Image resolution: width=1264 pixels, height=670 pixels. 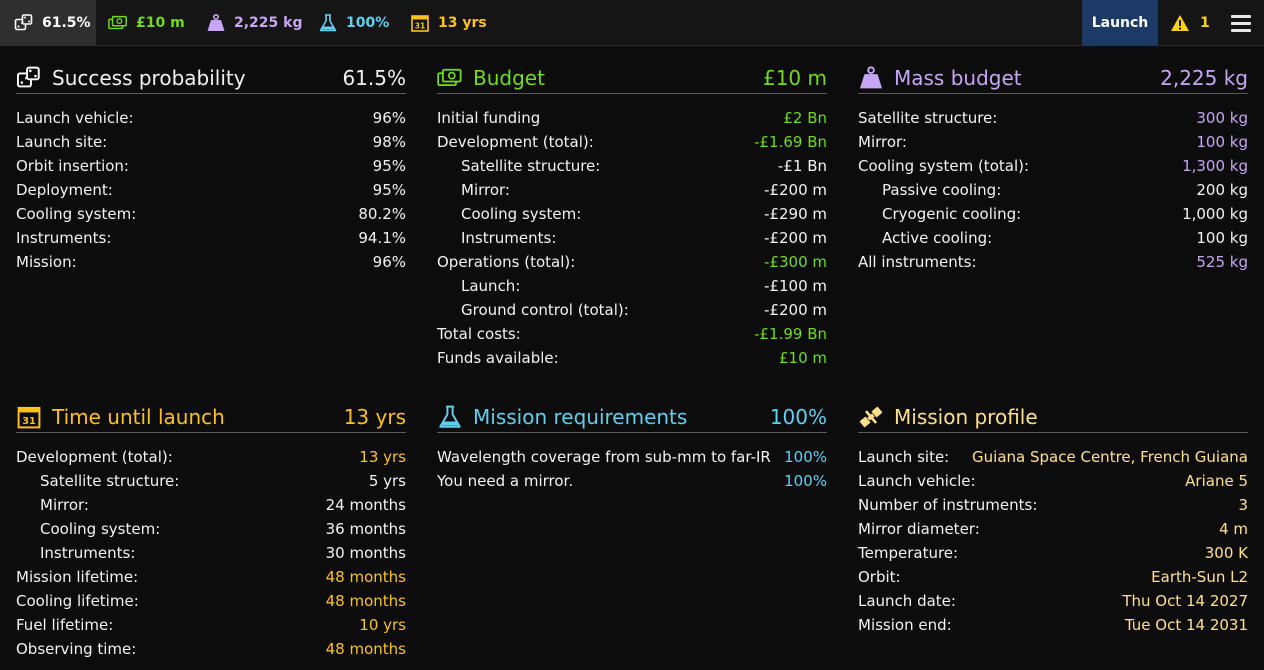 I want to click on row-label: Mission lifetime:, so click(x=77, y=577).